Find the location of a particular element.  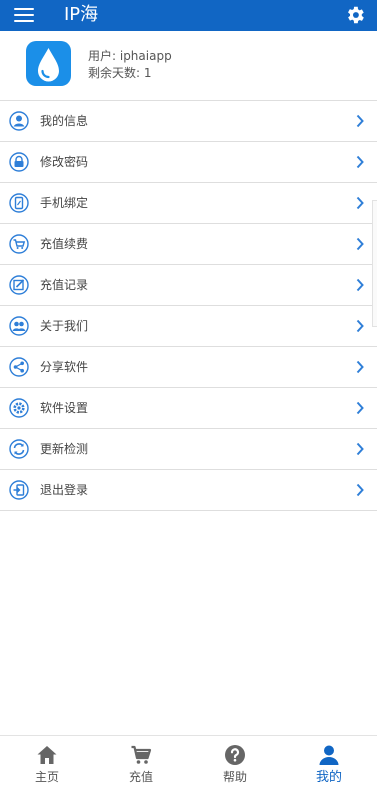

bottom-tab-bar: 主页 充值 帮助 我的 is located at coordinates (188, 761).